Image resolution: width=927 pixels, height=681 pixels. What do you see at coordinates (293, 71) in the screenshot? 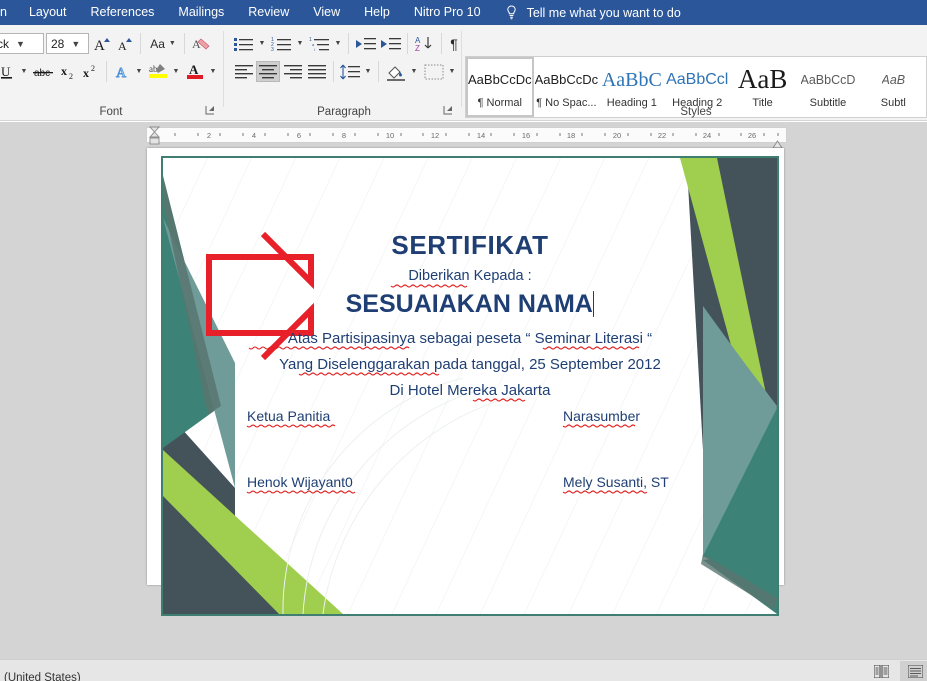
I see `align-right-button` at bounding box center [293, 71].